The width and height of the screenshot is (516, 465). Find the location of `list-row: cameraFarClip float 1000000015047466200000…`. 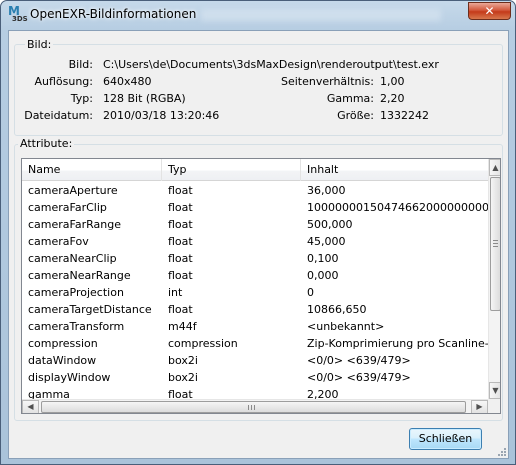

list-row: cameraFarClip float 1000000015047466200000… is located at coordinates (255, 207).